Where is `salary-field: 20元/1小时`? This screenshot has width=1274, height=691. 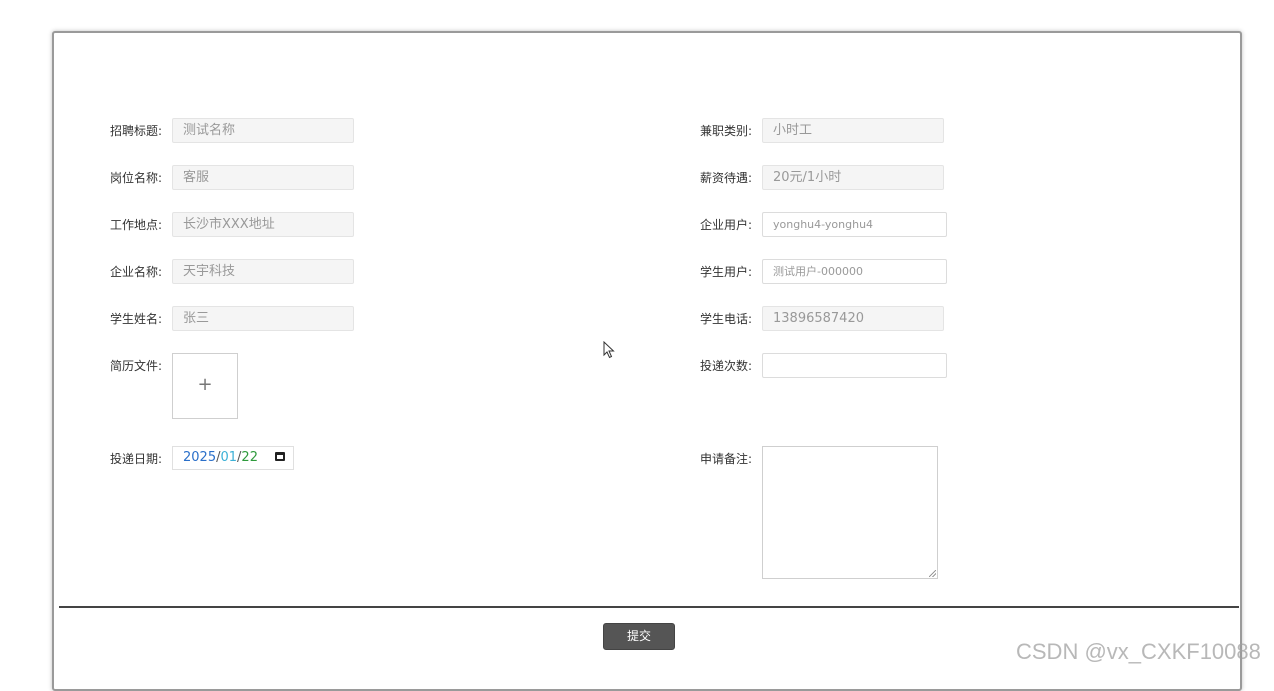 salary-field: 20元/1小时 is located at coordinates (853, 177).